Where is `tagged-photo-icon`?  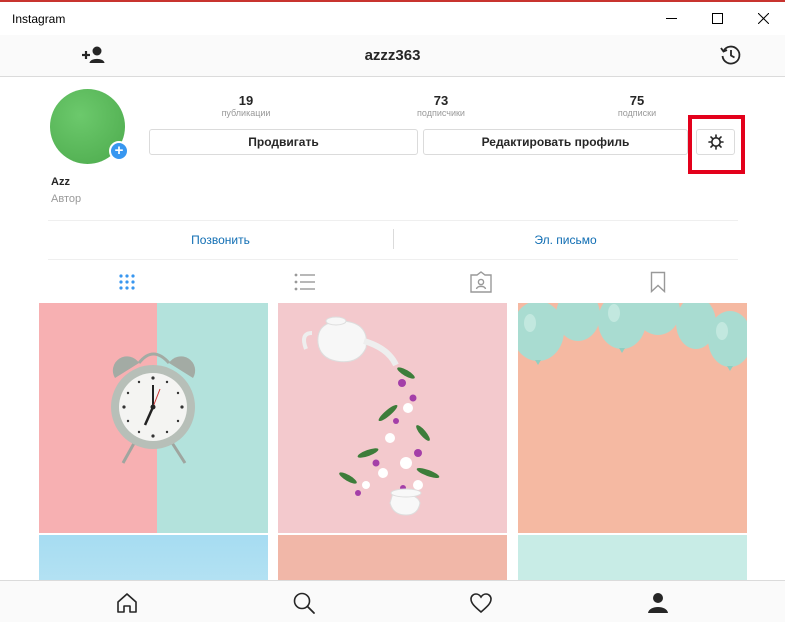 tagged-photo-icon is located at coordinates (481, 282).